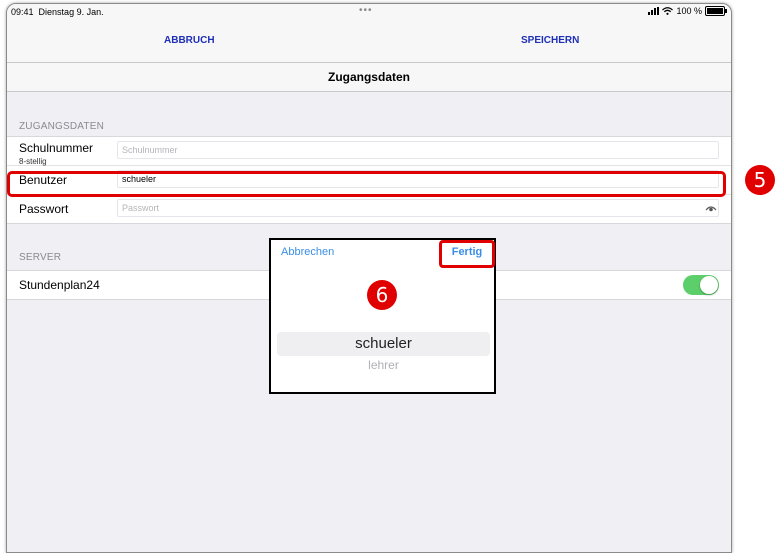 Image resolution: width=780 pixels, height=553 pixels. Describe the element at coordinates (369, 41) in the screenshot. I see `navigation-bar: ABBRUCH SPEICHERN` at that location.